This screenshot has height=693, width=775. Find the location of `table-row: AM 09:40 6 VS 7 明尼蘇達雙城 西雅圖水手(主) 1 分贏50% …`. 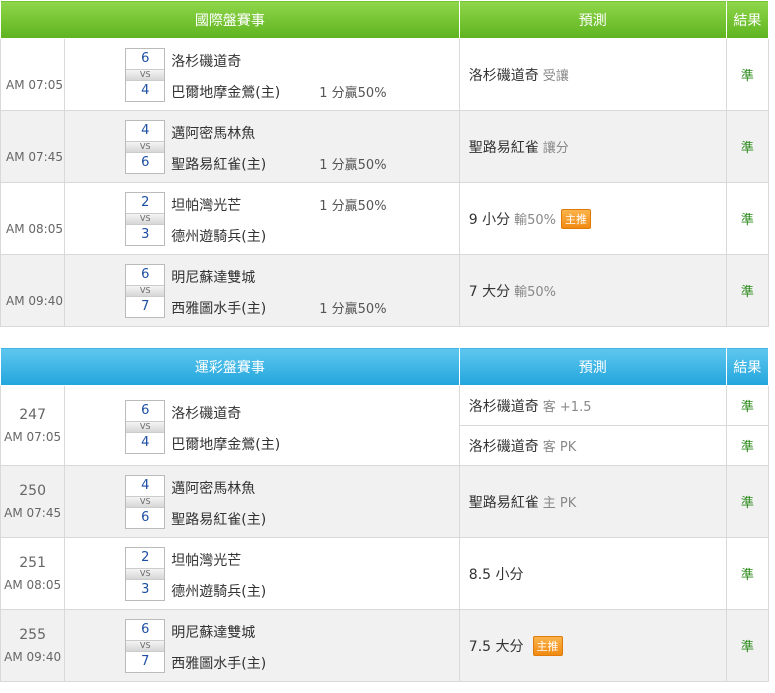

table-row: AM 09:40 6 VS 7 明尼蘇達雙城 西雅圖水手(主) 1 分贏50% … is located at coordinates (385, 290).